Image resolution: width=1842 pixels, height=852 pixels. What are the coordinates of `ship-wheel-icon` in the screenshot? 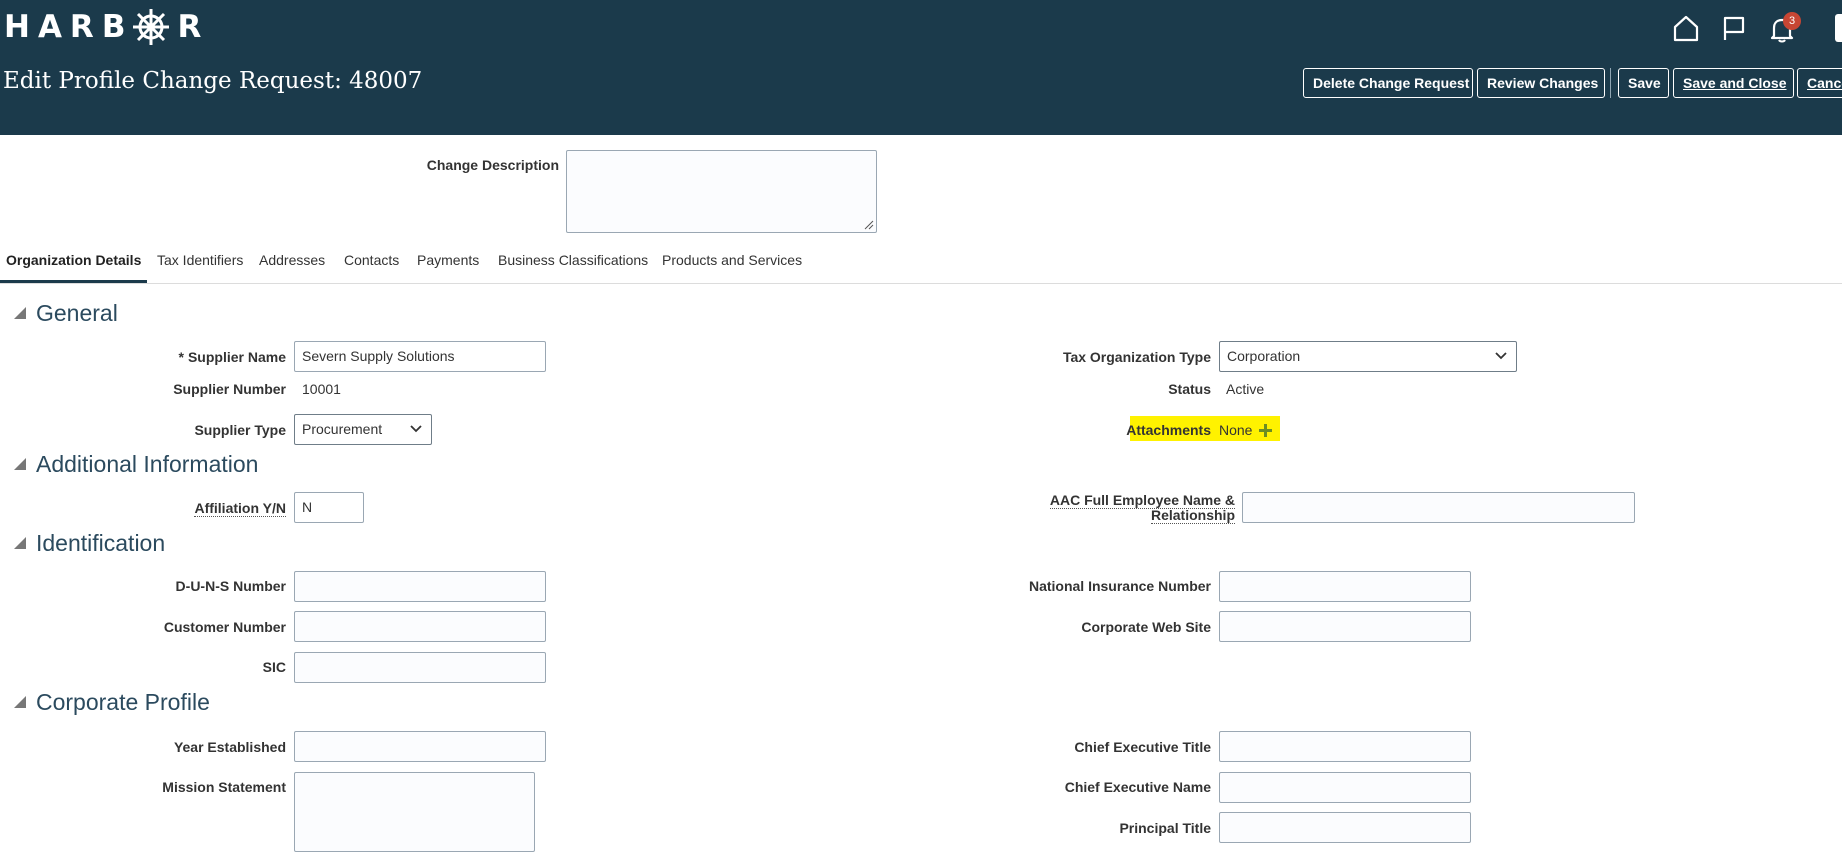 It's located at (151, 27).